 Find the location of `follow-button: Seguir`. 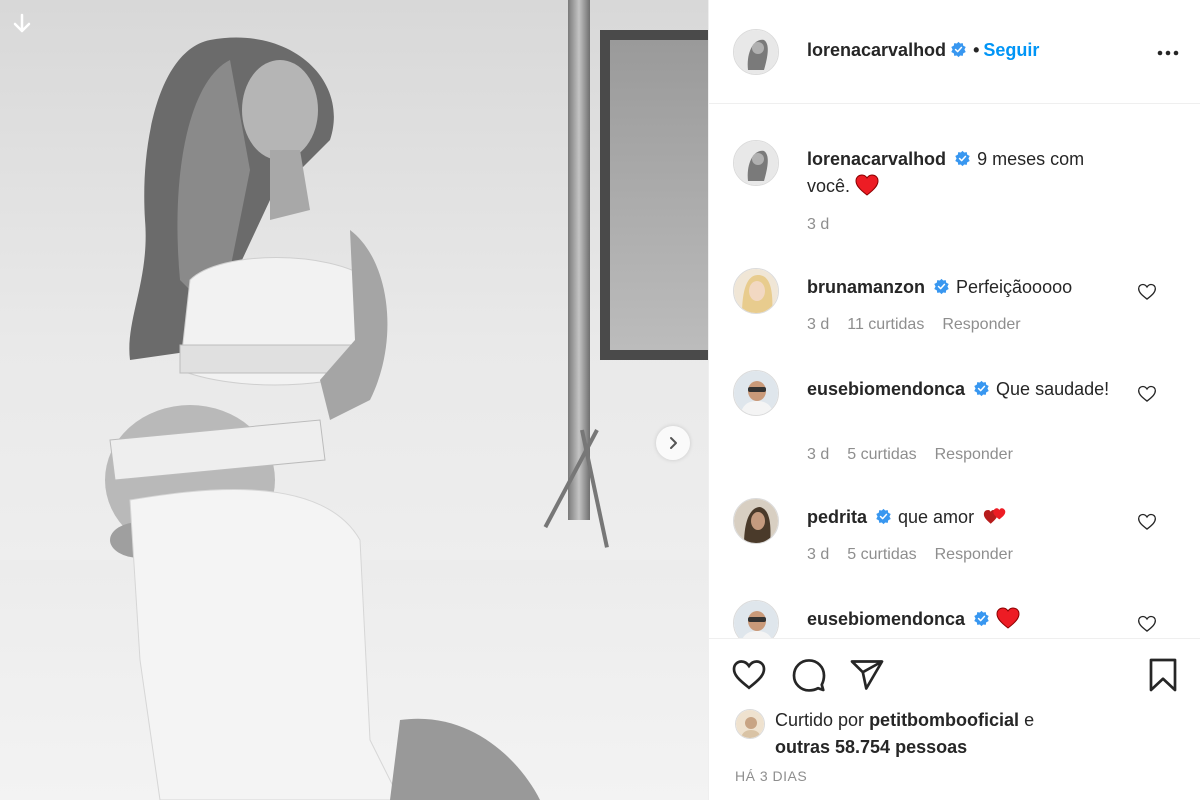

follow-button: Seguir is located at coordinates (1011, 50).